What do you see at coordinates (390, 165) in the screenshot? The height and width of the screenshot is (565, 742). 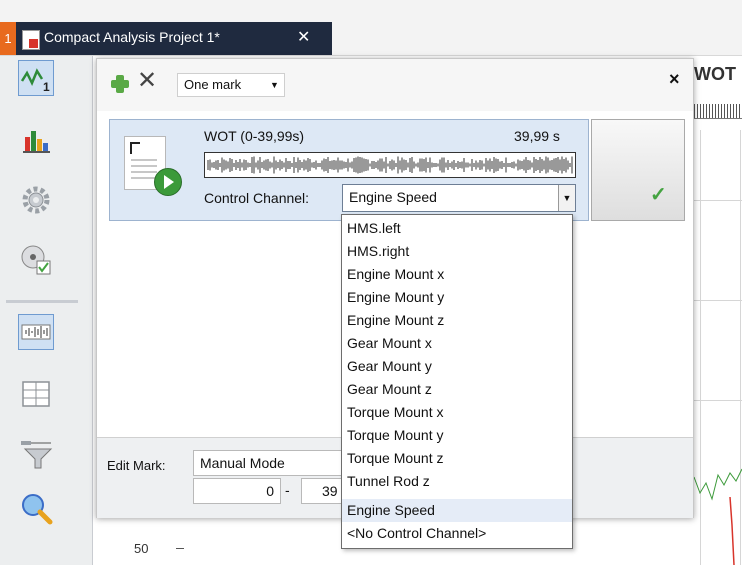 I see `mark-waveform` at bounding box center [390, 165].